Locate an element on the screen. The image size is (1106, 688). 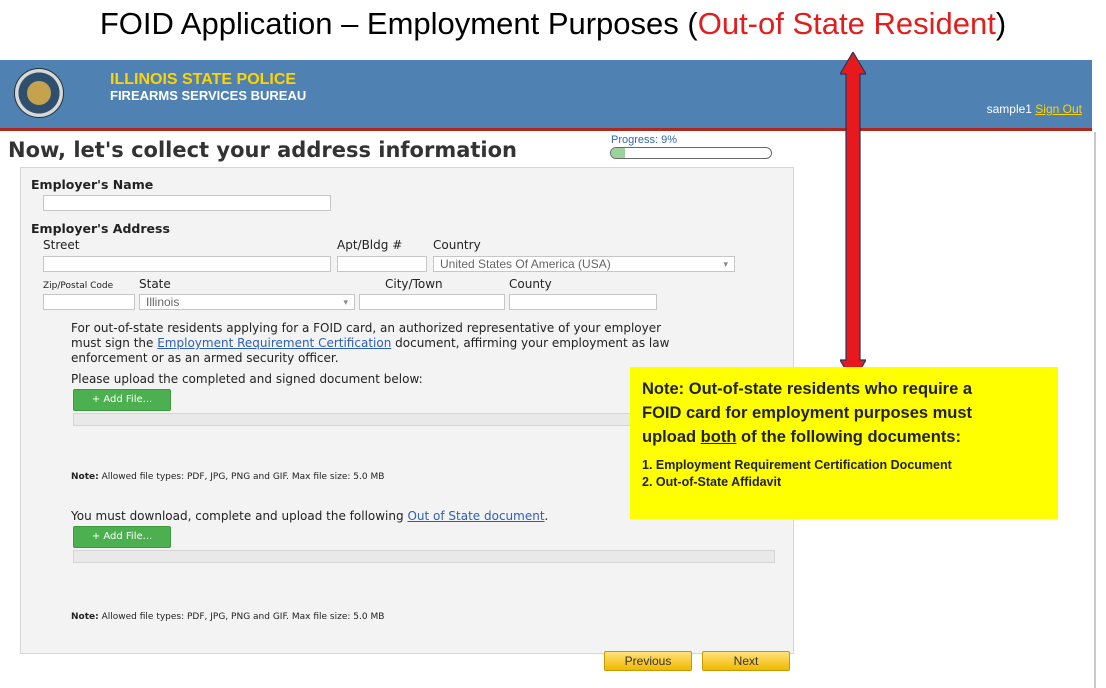
state-select-value: Illinois is located at coordinates (163, 302).